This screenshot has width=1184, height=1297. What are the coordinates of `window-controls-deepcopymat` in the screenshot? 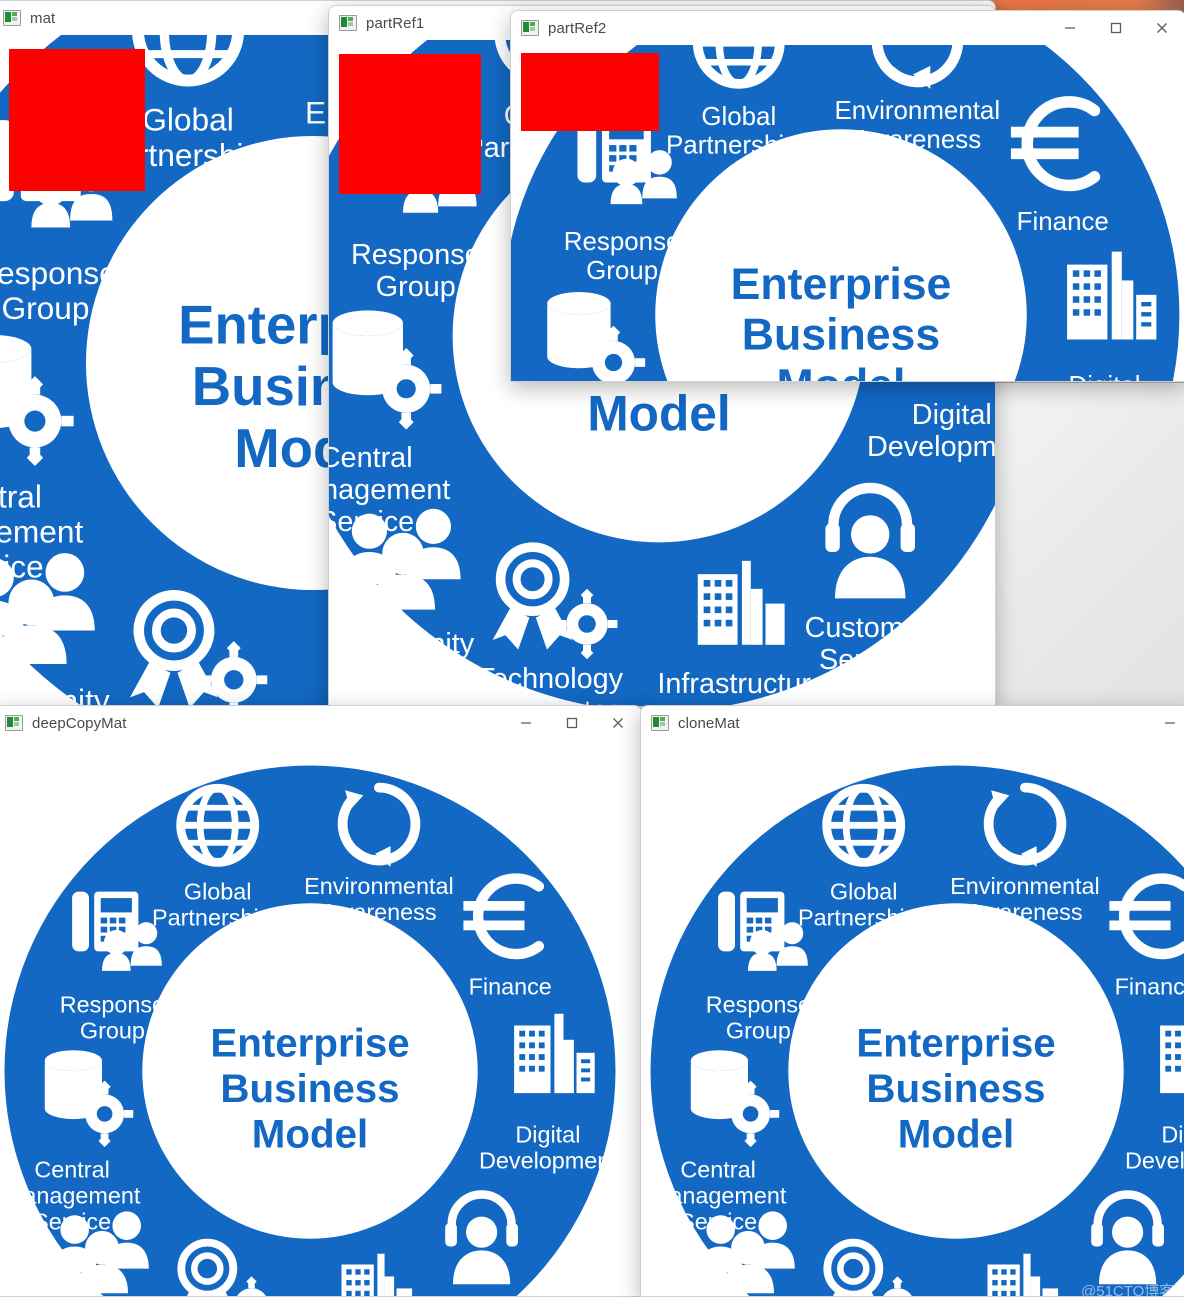 It's located at (572, 723).